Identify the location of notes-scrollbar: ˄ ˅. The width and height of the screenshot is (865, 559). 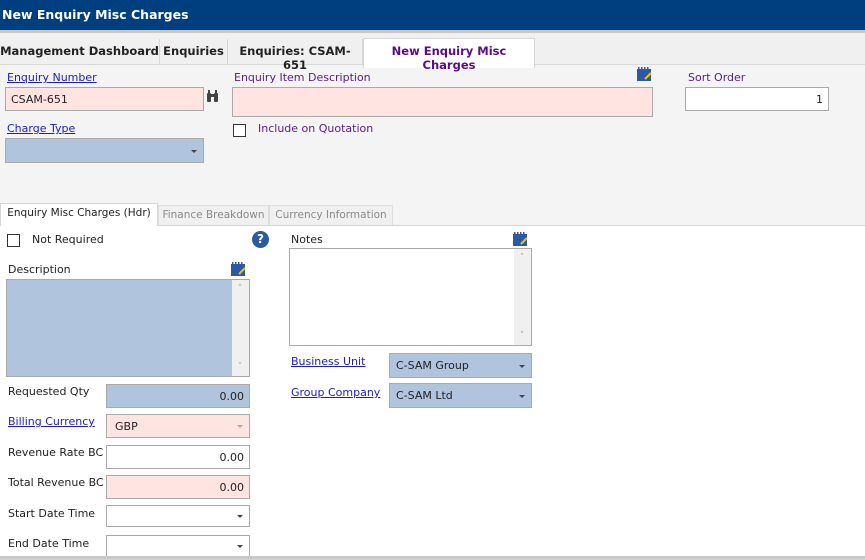
(522, 297).